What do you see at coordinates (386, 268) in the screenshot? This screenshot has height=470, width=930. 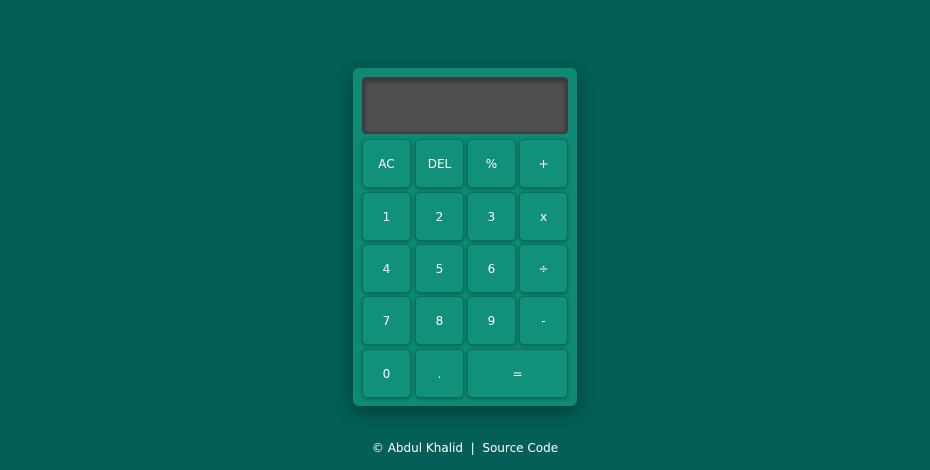 I see `digit-4-button: 4` at bounding box center [386, 268].